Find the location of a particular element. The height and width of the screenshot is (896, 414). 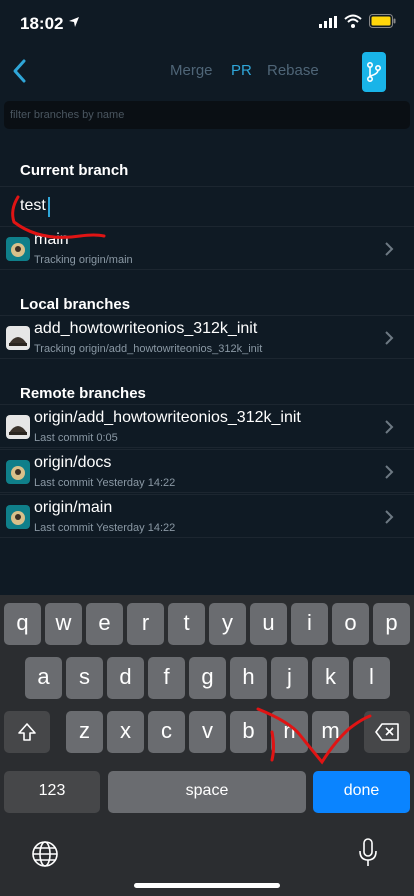

key-v: v is located at coordinates (207, 732).